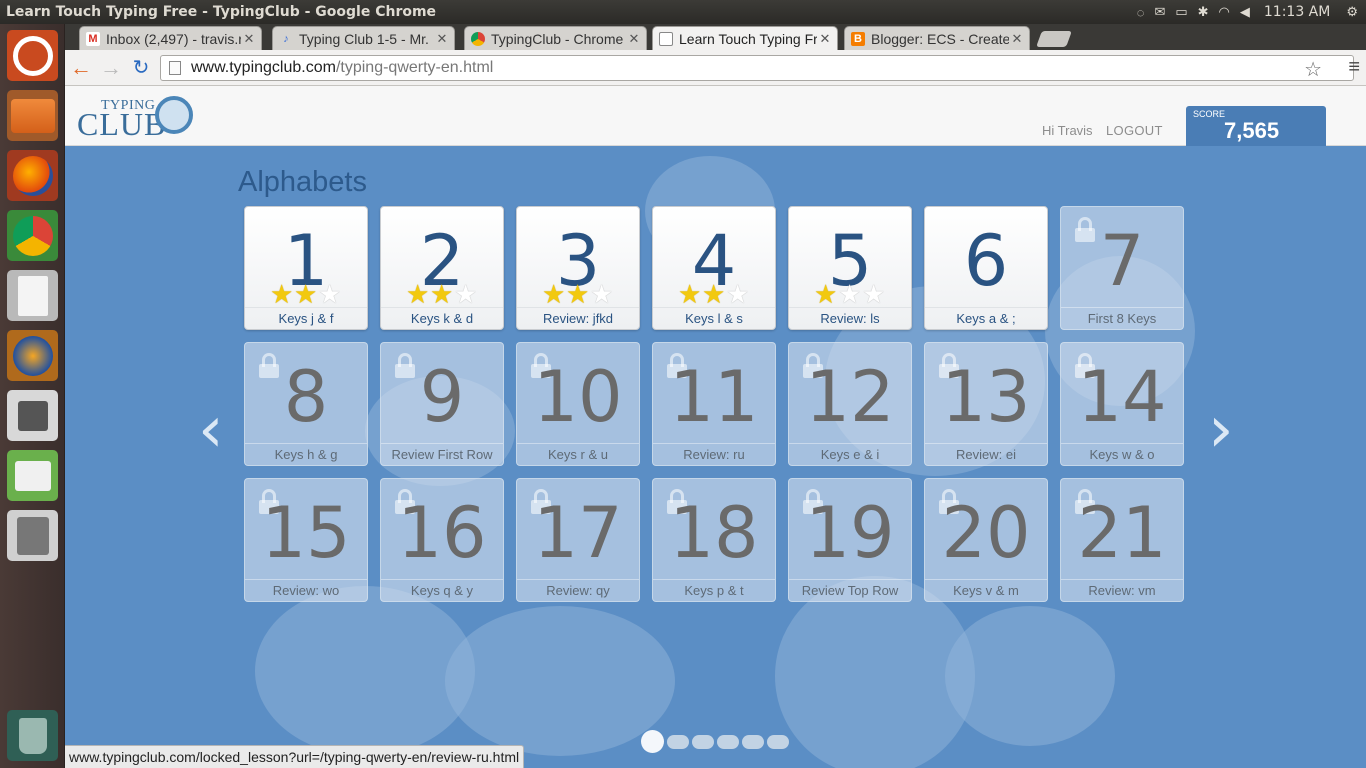 The width and height of the screenshot is (1366, 768). I want to click on tab-gmail: M Inbox (2,497) - travis.r ✕, so click(170, 38).